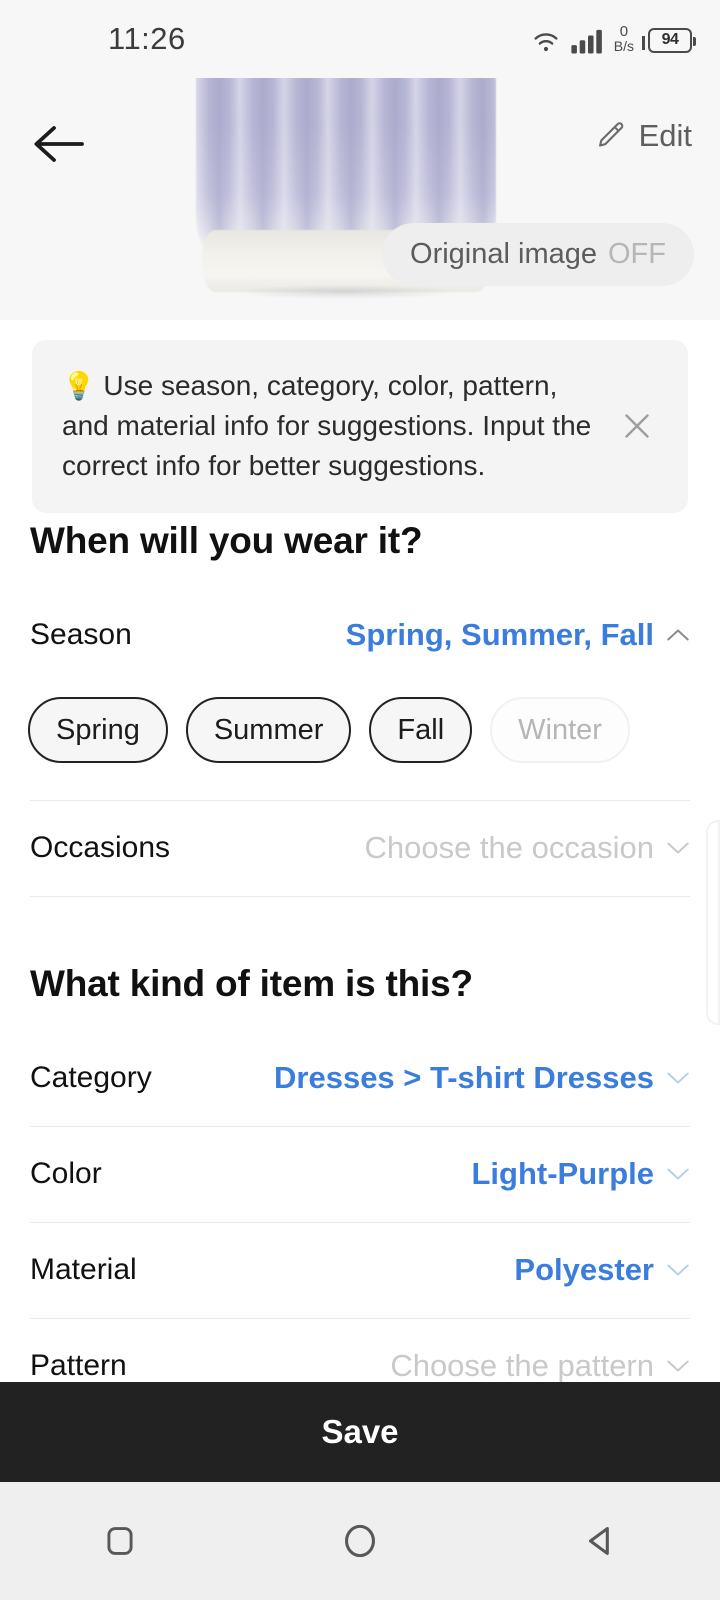 This screenshot has width=720, height=1600. What do you see at coordinates (360, 896) in the screenshot?
I see `divider` at bounding box center [360, 896].